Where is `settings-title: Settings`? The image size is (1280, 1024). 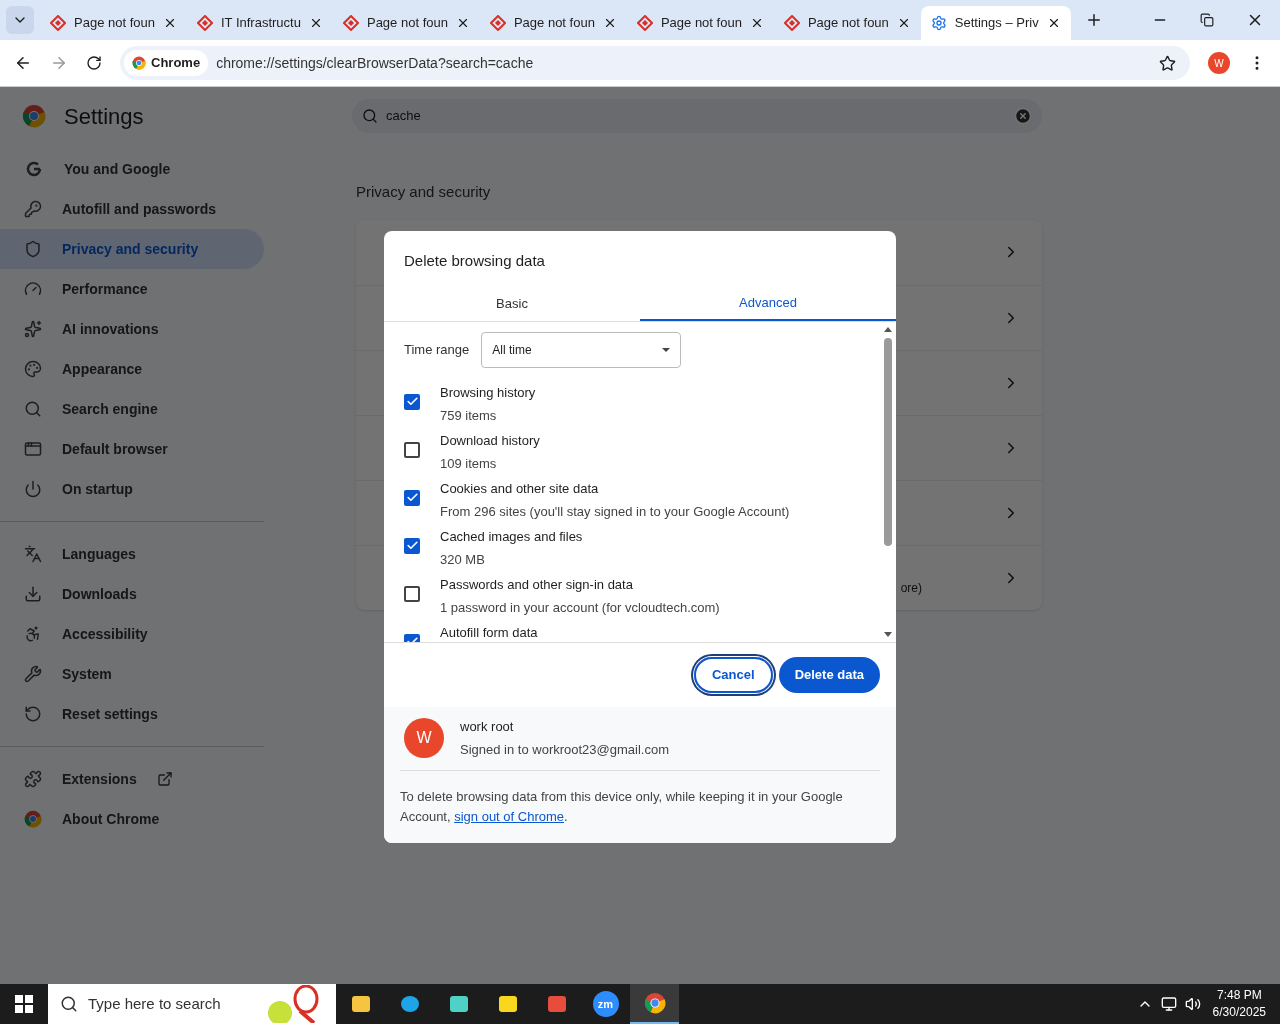
settings-title: Settings is located at coordinates (104, 116).